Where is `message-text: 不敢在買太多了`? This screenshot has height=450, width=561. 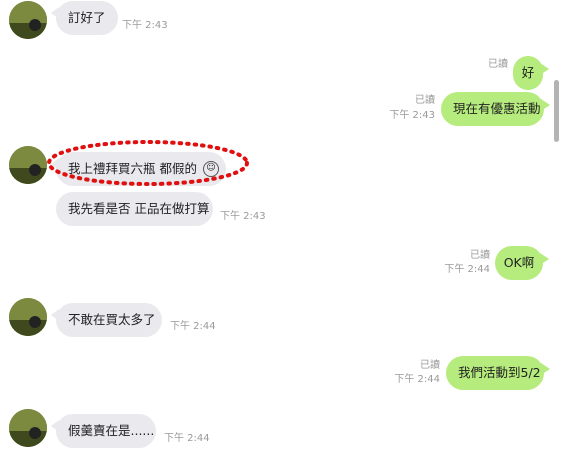
message-text: 不敢在買太多了 is located at coordinates (112, 319).